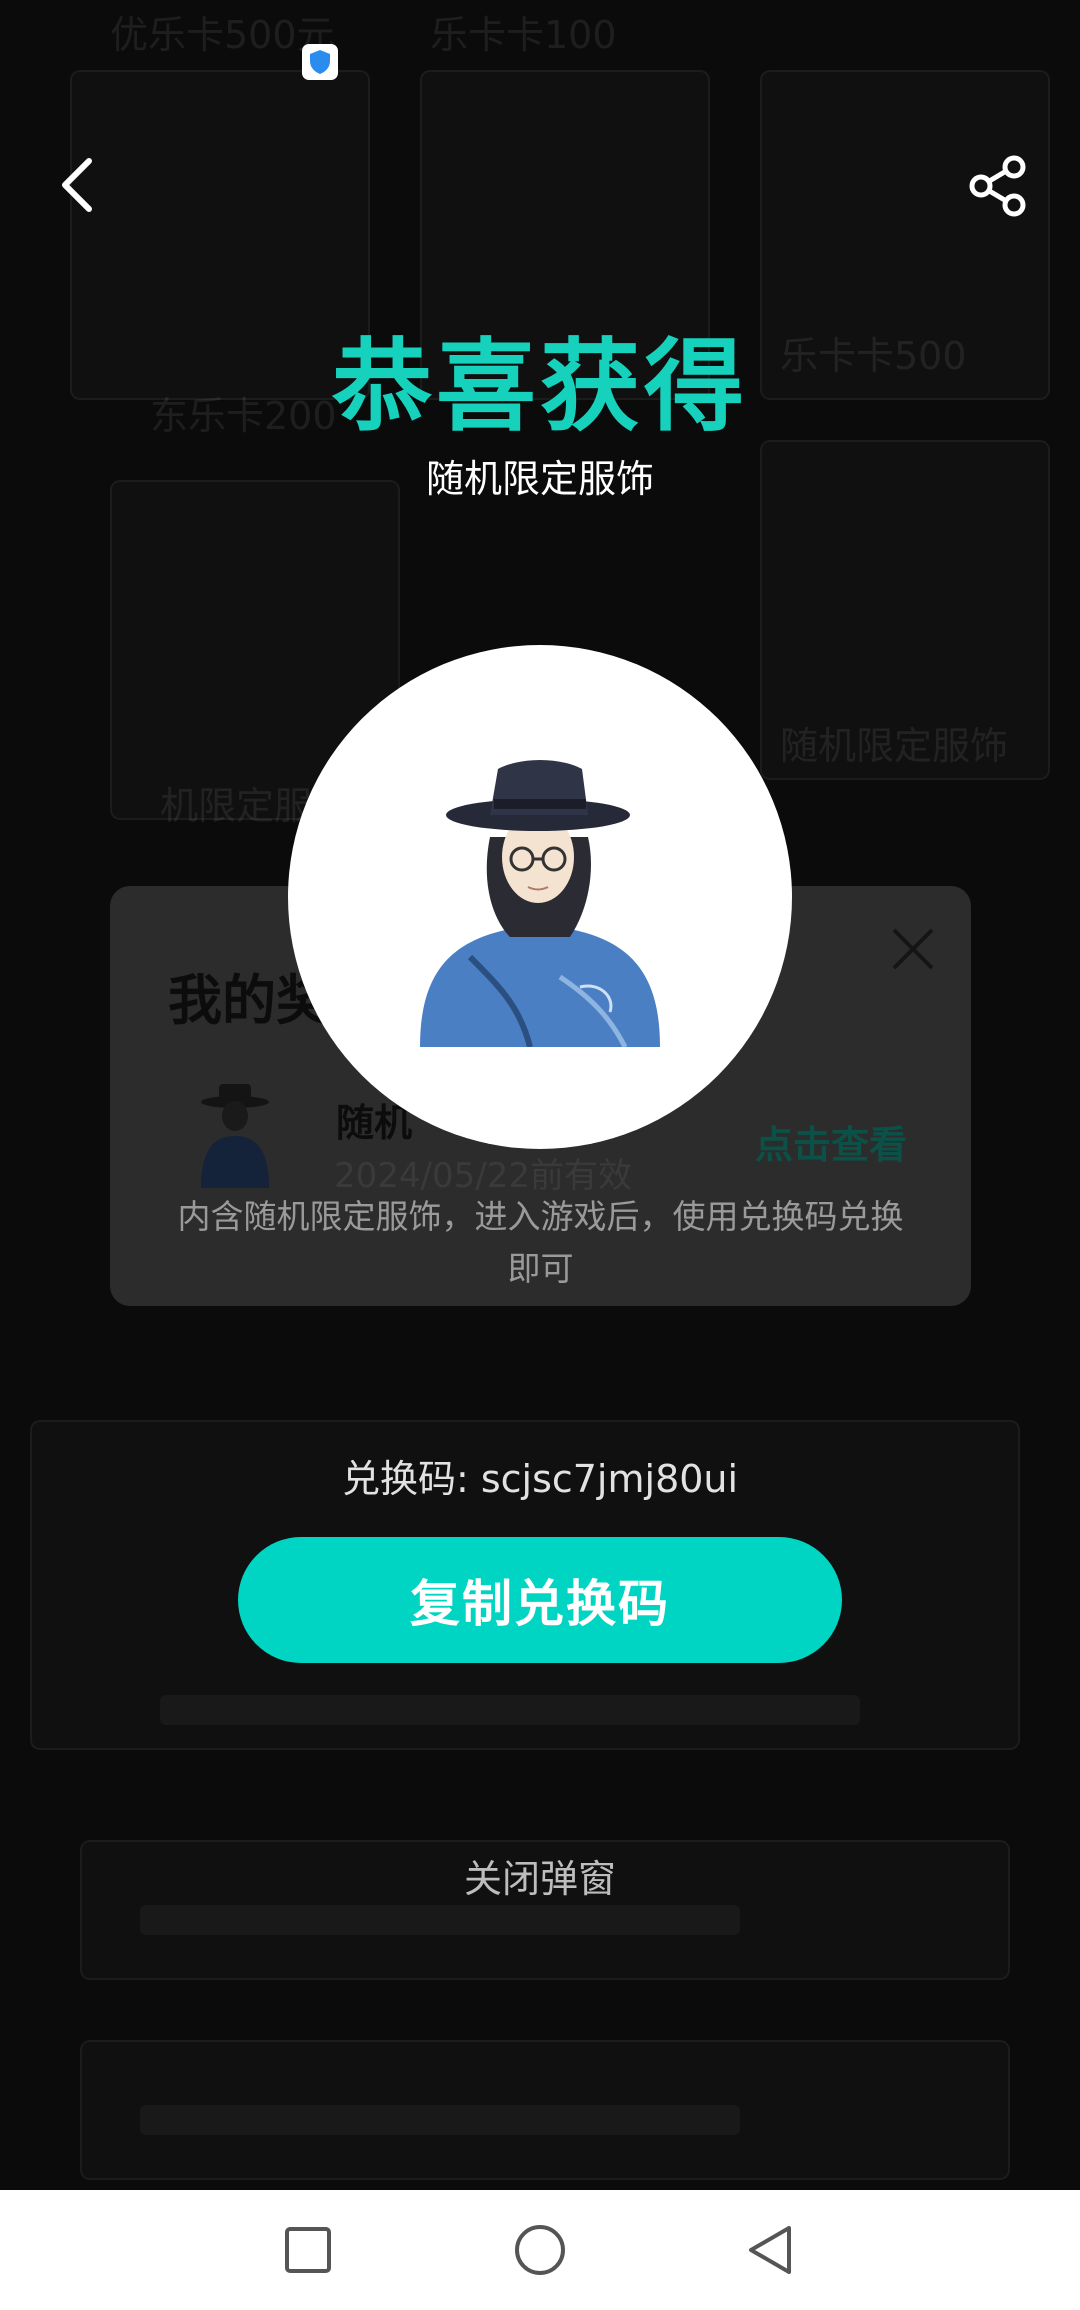 Image resolution: width=1080 pixels, height=2310 pixels. I want to click on share-button, so click(998, 186).